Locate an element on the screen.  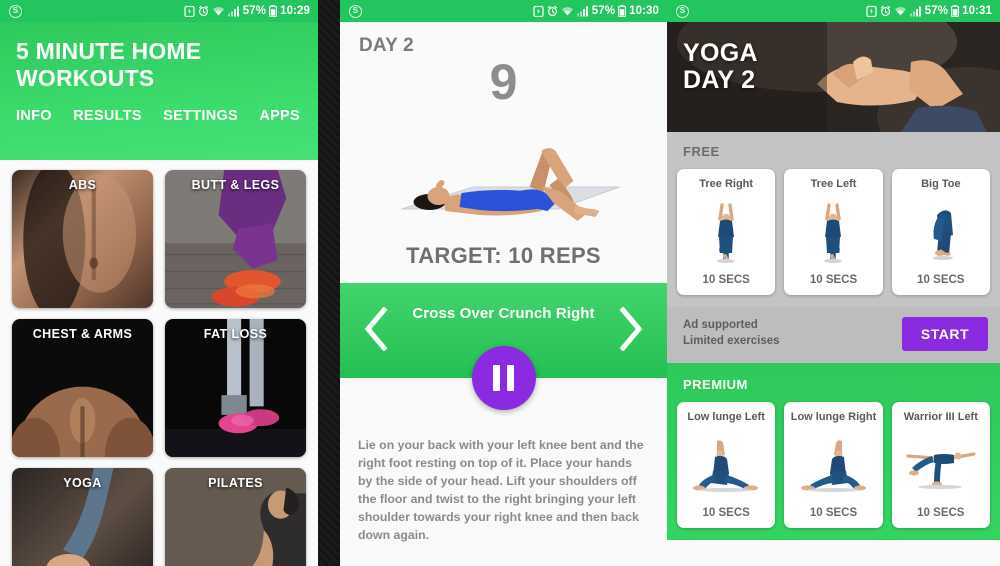
exercise-name: Cross Over Crunch Right is located at coordinates (503, 313).